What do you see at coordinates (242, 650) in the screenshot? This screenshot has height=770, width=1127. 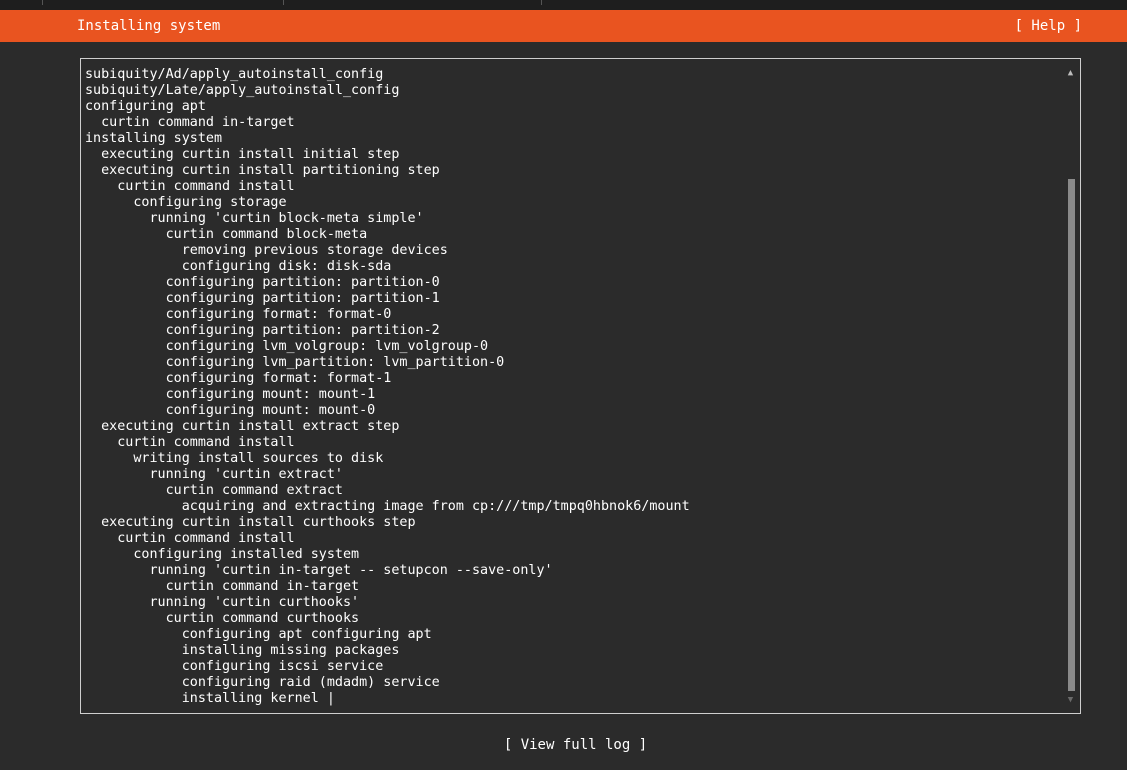 I see `log-line: installing missing packages` at bounding box center [242, 650].